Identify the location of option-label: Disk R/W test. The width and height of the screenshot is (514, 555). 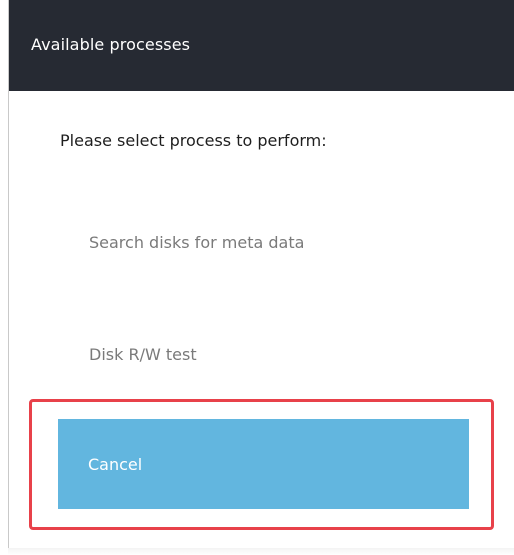
(143, 354).